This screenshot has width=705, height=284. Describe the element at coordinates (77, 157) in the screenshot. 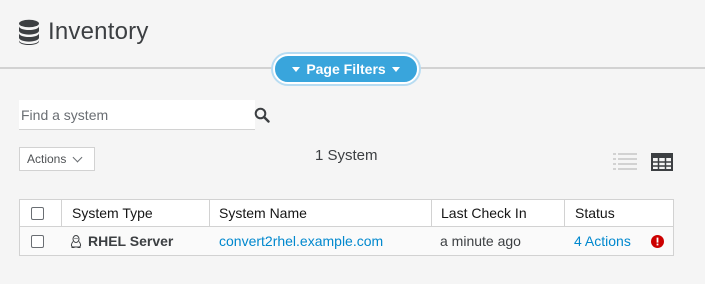

I see `chevron-down-icon` at that location.